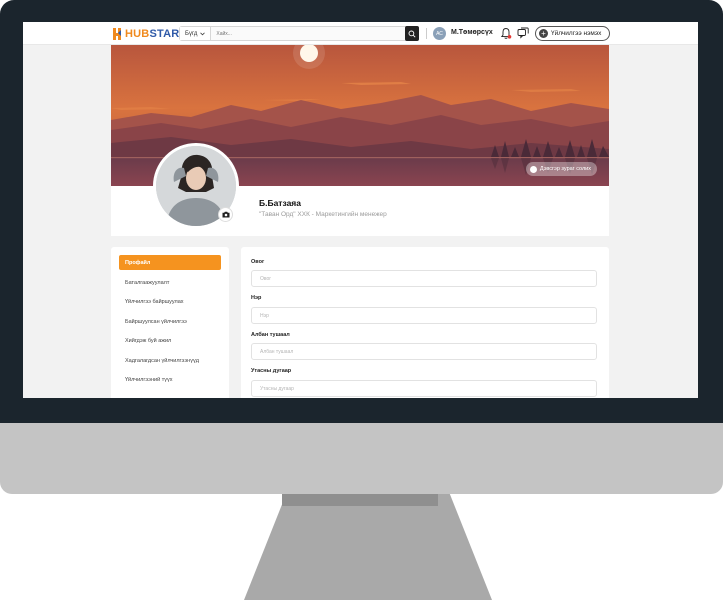  Describe the element at coordinates (361, 458) in the screenshot. I see `monitor-chin` at that location.